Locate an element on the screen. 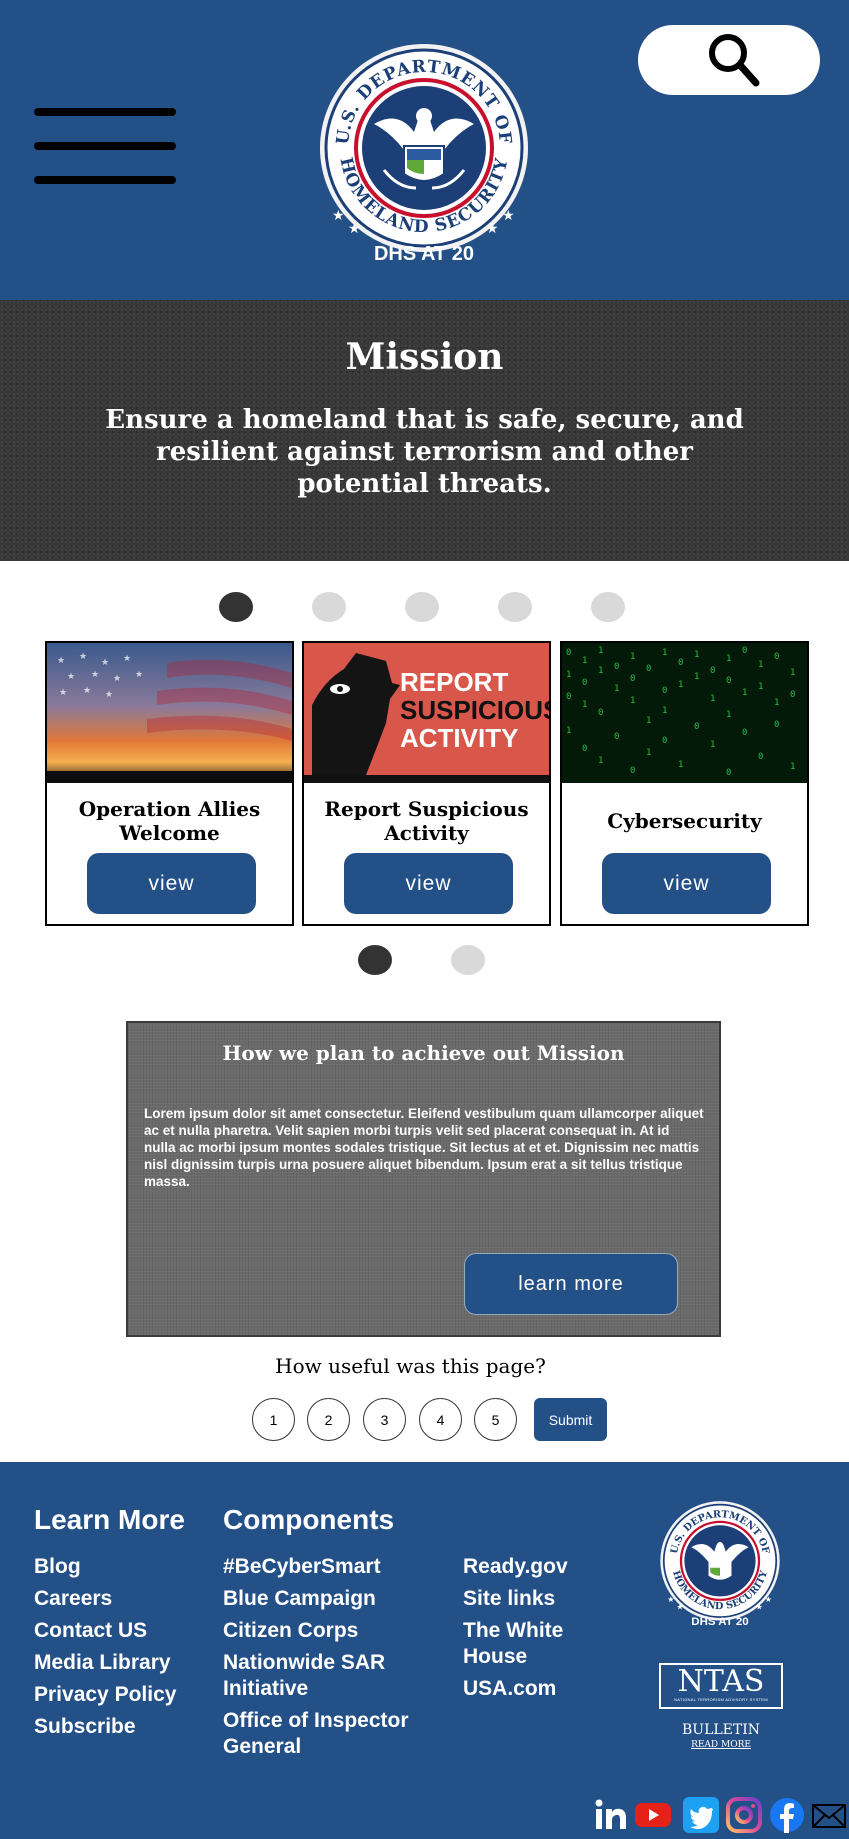 This screenshot has height=1839, width=849. footer-link-privacy: Privacy Policy is located at coordinates (105, 1695).